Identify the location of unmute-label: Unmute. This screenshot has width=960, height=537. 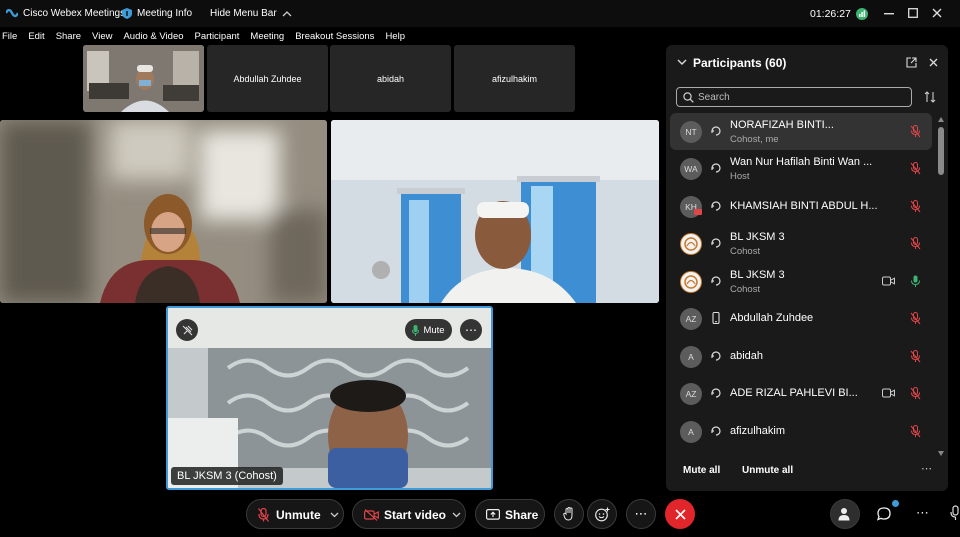
(298, 515).